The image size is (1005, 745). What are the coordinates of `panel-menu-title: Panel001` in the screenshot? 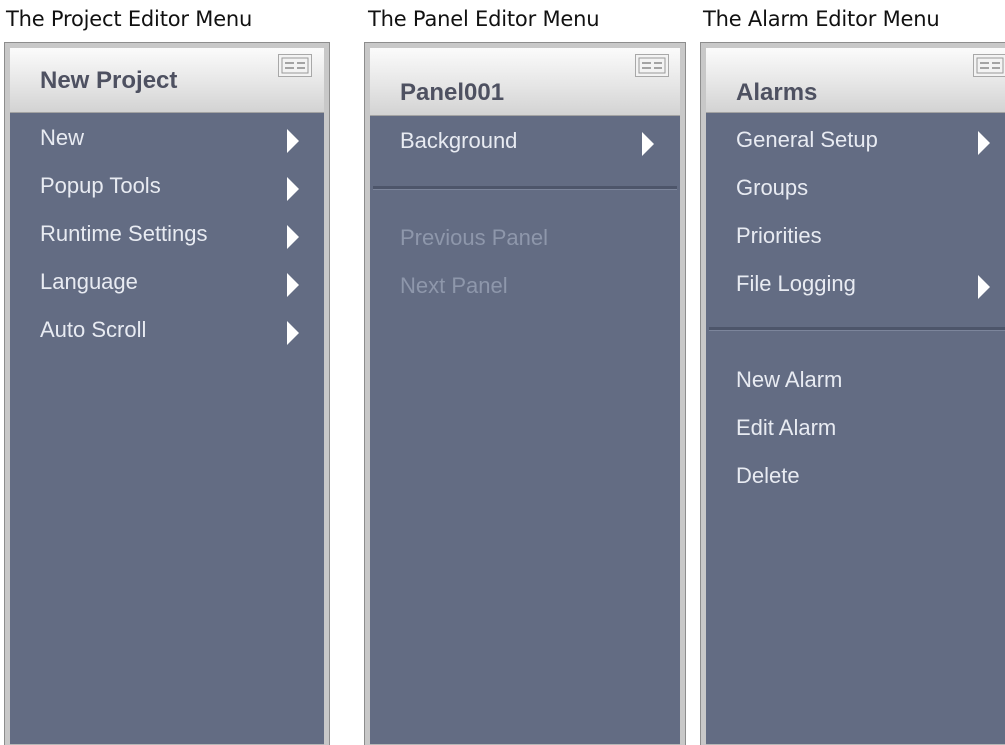 It's located at (452, 92).